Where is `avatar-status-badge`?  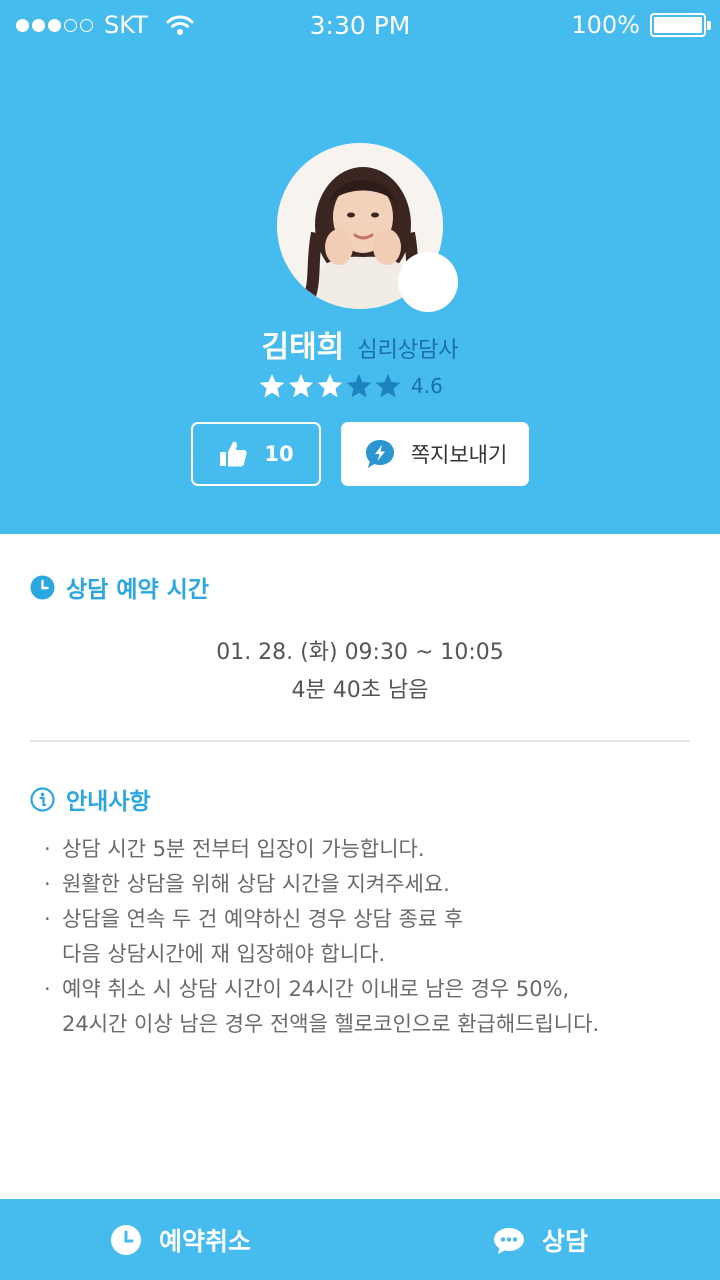 avatar-status-badge is located at coordinates (428, 282).